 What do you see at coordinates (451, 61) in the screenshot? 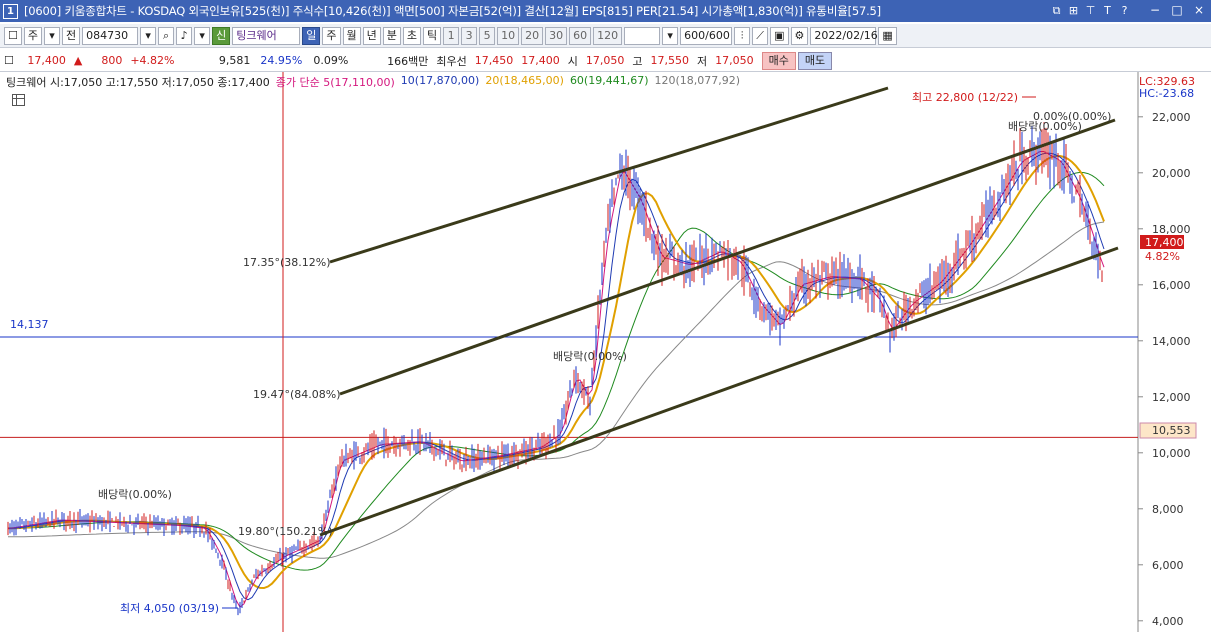
I see `best-ask-label: 최우선` at bounding box center [451, 61].